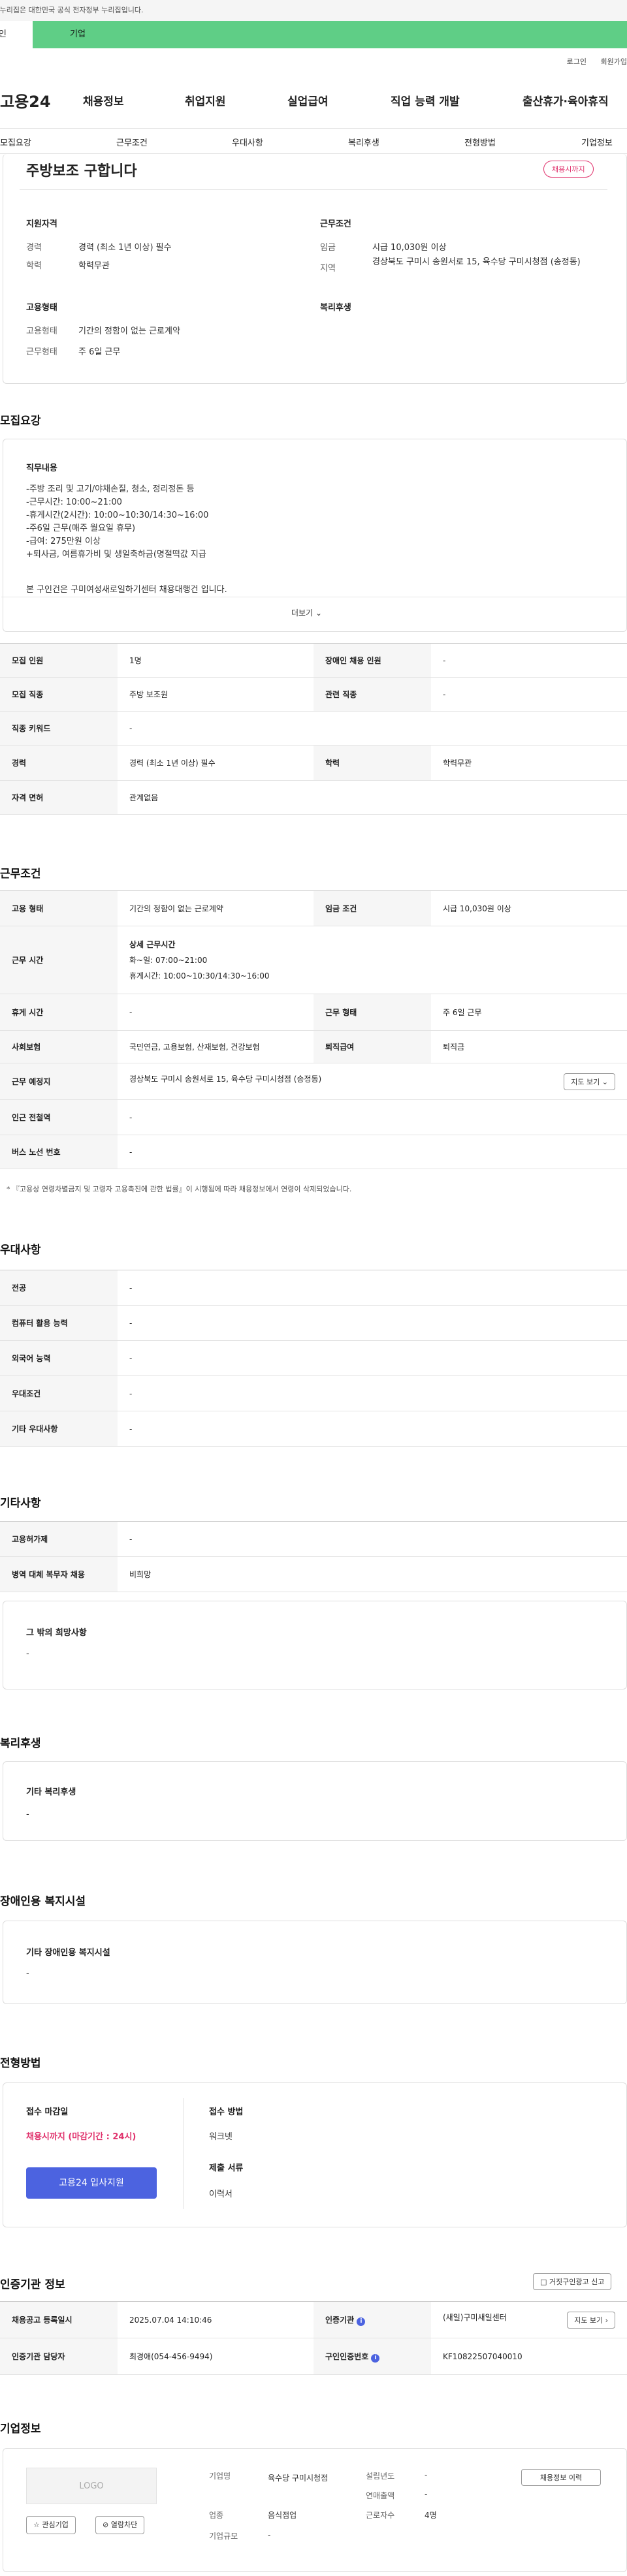 This screenshot has height=2576, width=627. Describe the element at coordinates (561, 2477) in the screenshot. I see `hiring-history-button: 채용정보 이력` at that location.